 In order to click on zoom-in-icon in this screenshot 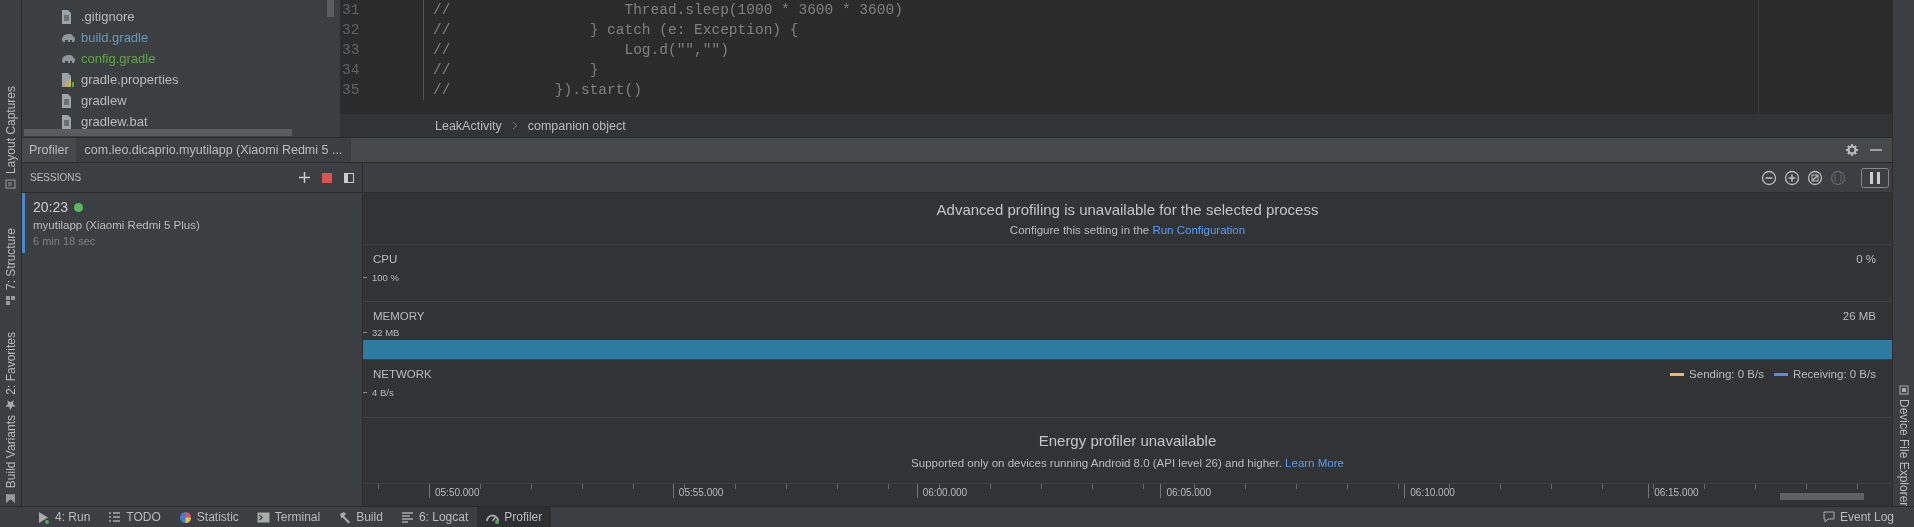, I will do `click(1792, 177)`.